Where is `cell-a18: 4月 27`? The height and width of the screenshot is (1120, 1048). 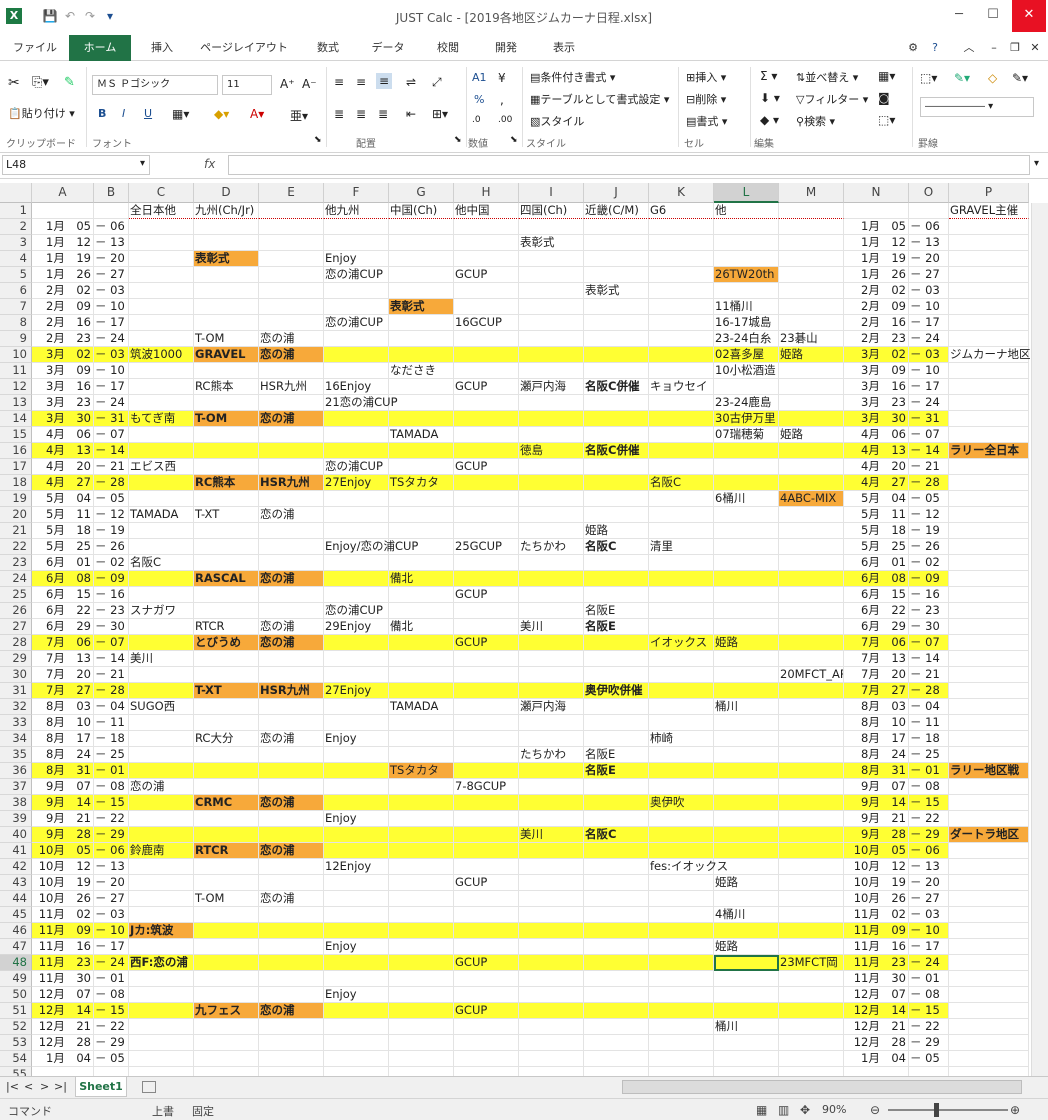
cell-a18: 4月 27 is located at coordinates (63, 483).